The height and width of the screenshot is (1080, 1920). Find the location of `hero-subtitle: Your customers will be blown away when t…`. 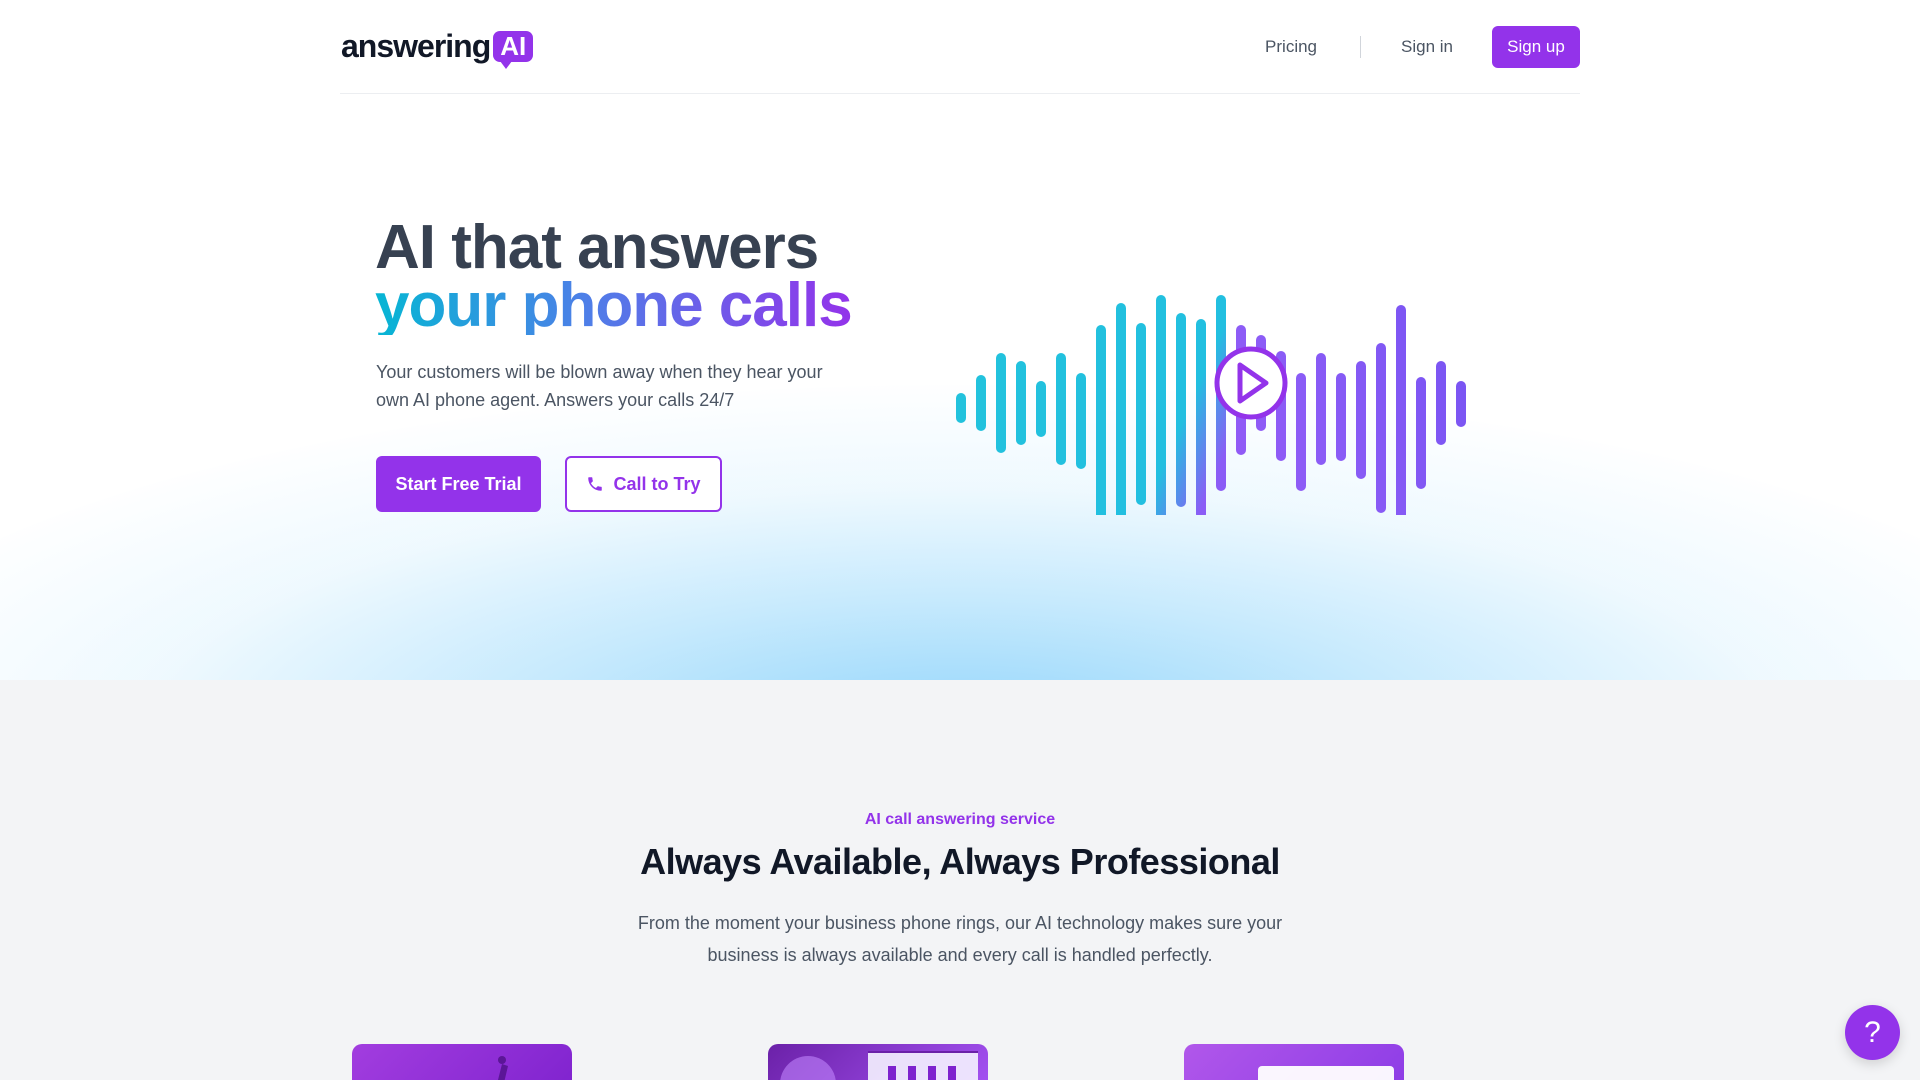

hero-subtitle: Your customers will be blown away when t… is located at coordinates (599, 386).